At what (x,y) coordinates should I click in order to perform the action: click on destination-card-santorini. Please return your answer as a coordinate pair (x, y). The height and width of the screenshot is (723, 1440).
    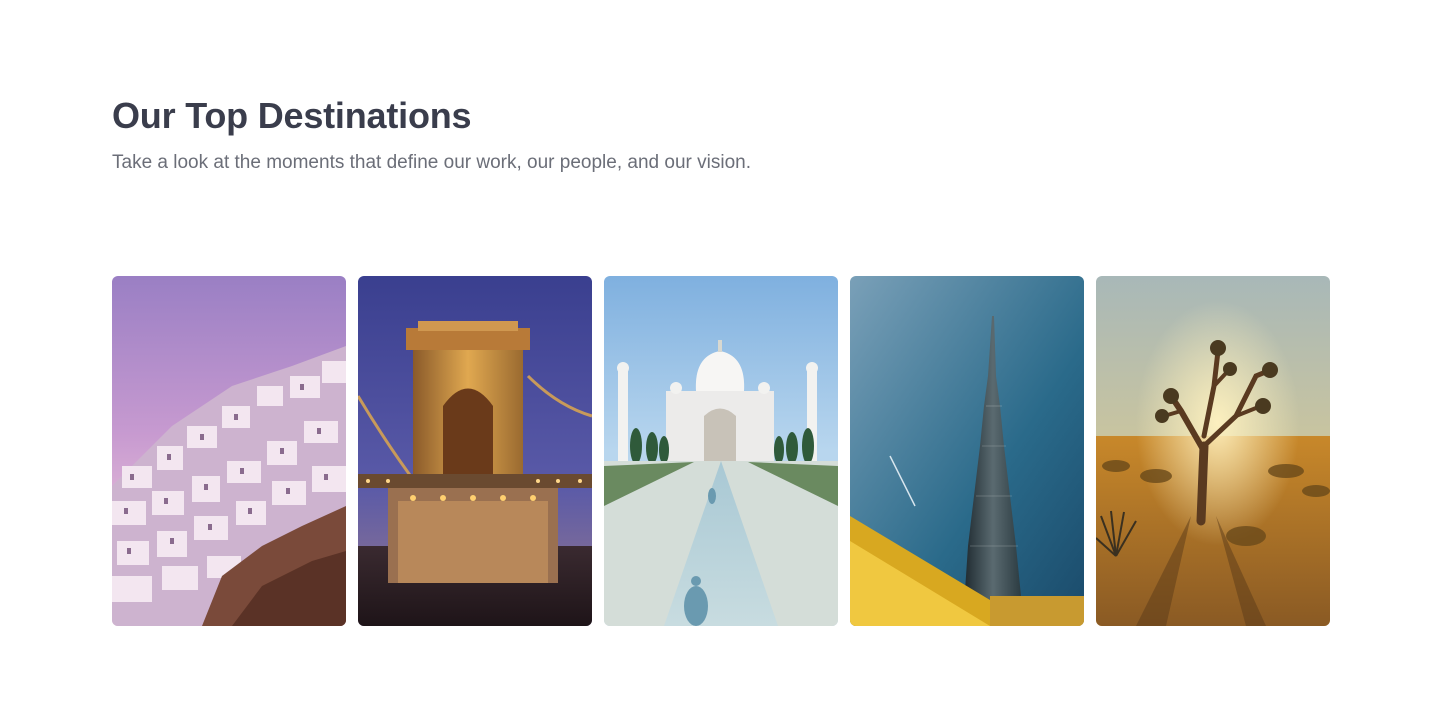
    Looking at the image, I should click on (229, 451).